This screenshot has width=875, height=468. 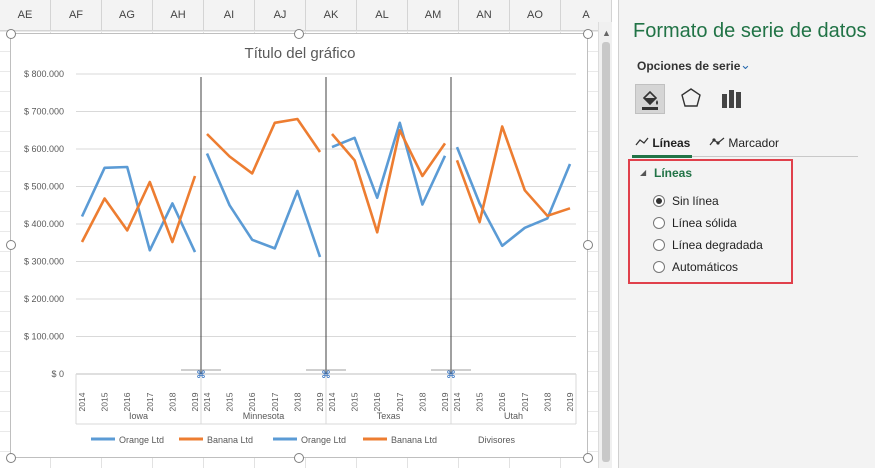 What do you see at coordinates (745, 65) in the screenshot?
I see `chevron-down-icon: ⌄` at bounding box center [745, 65].